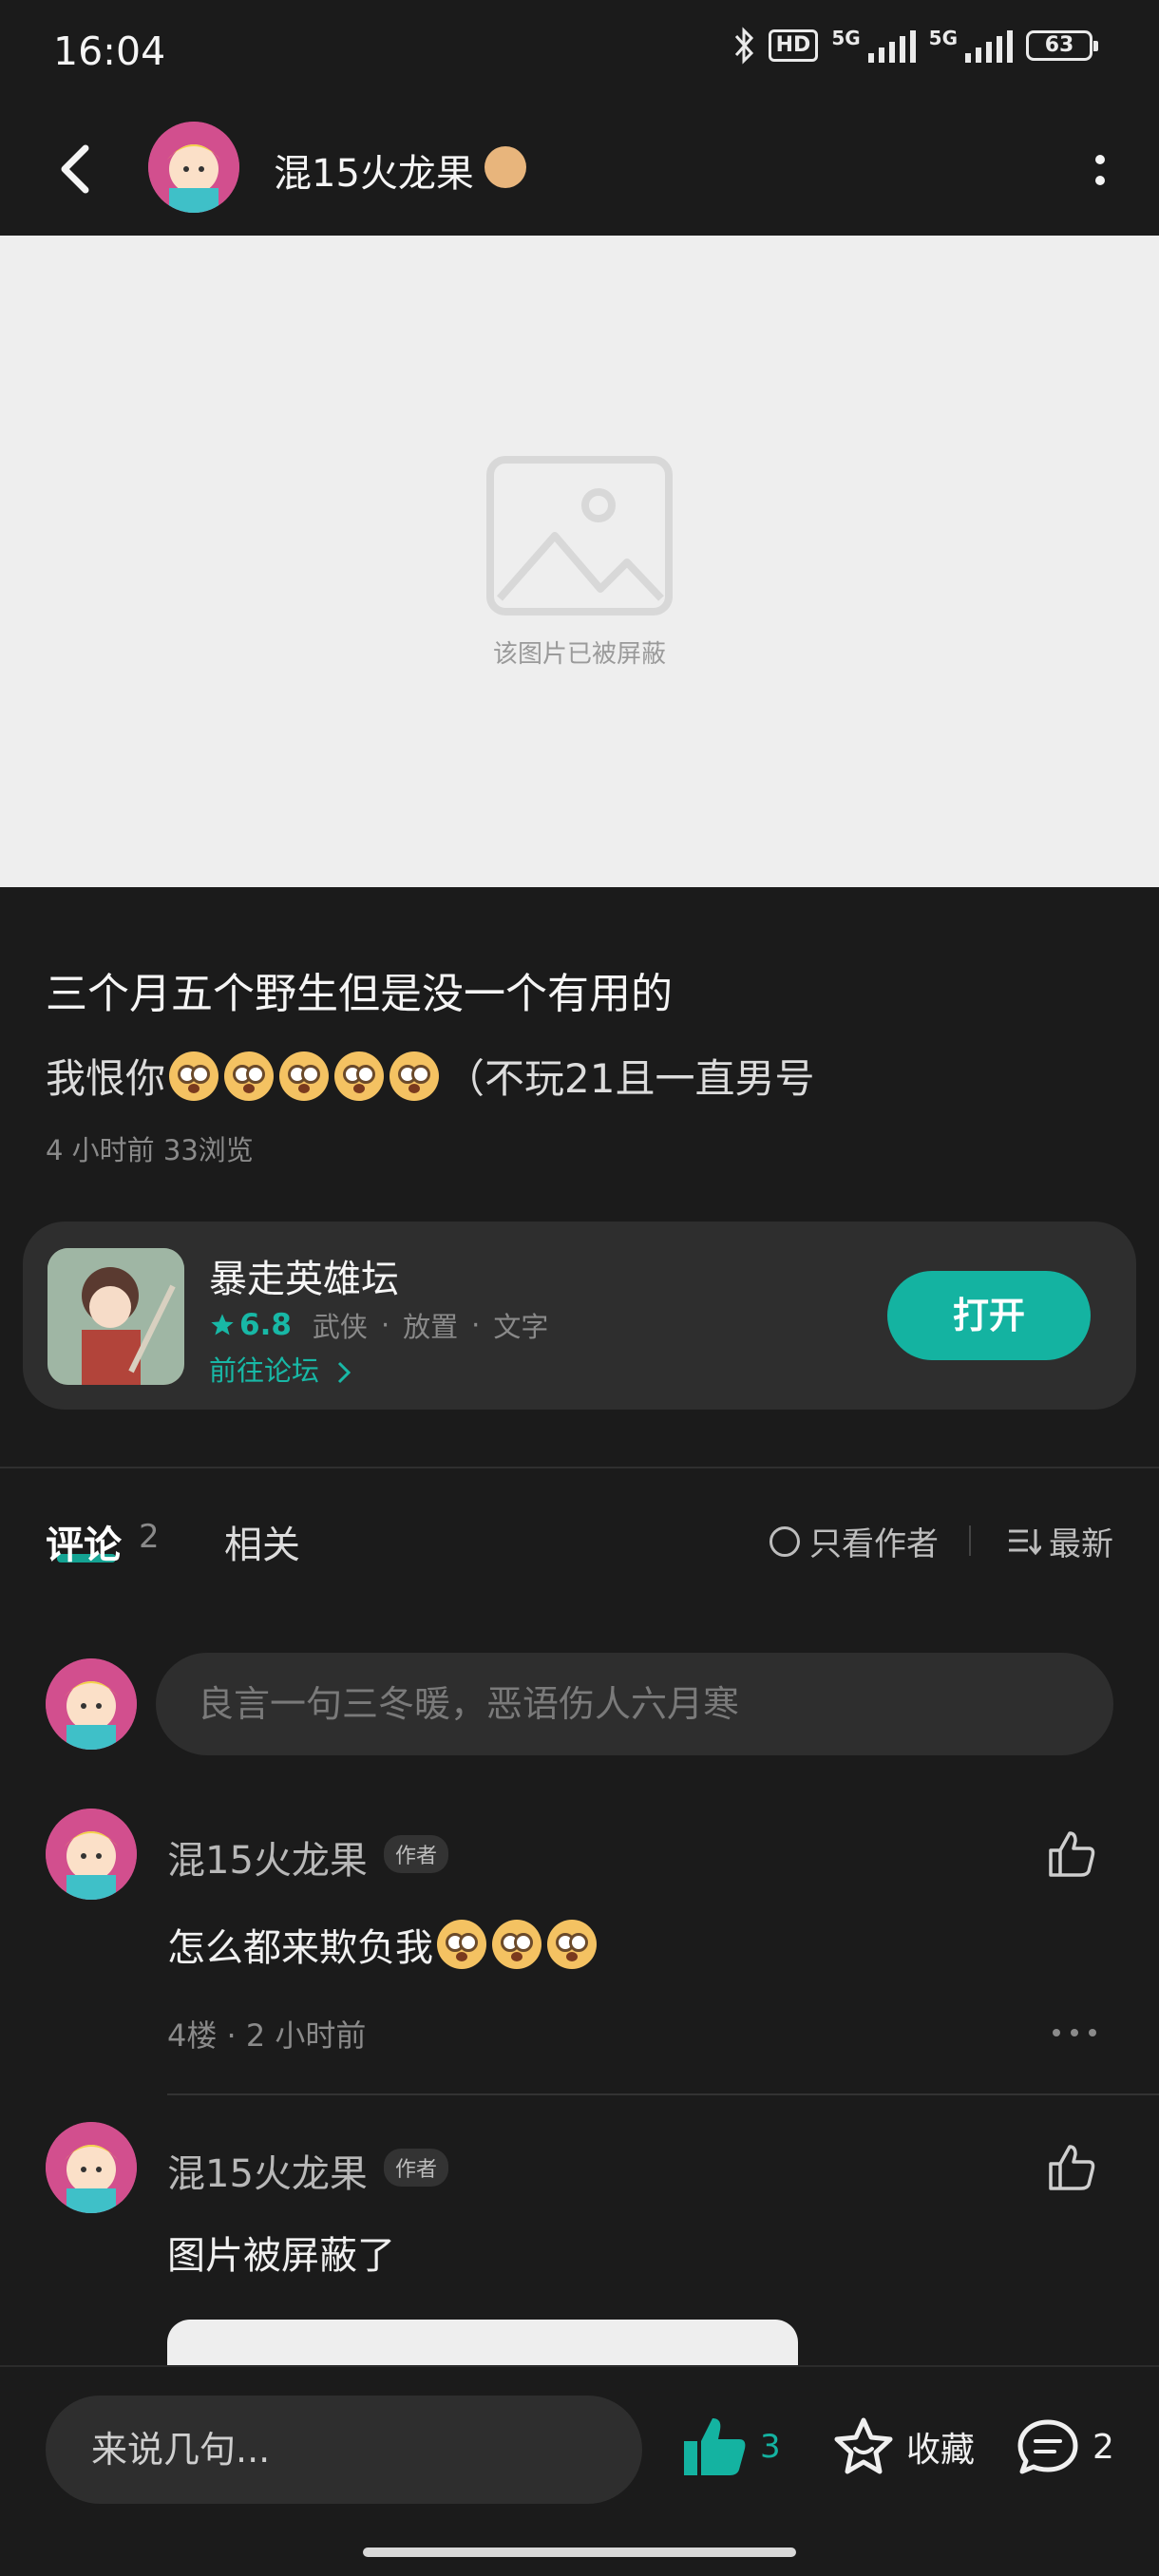 This screenshot has height=2576, width=1159. Describe the element at coordinates (109, 51) in the screenshot. I see `status-time: 16:04` at that location.